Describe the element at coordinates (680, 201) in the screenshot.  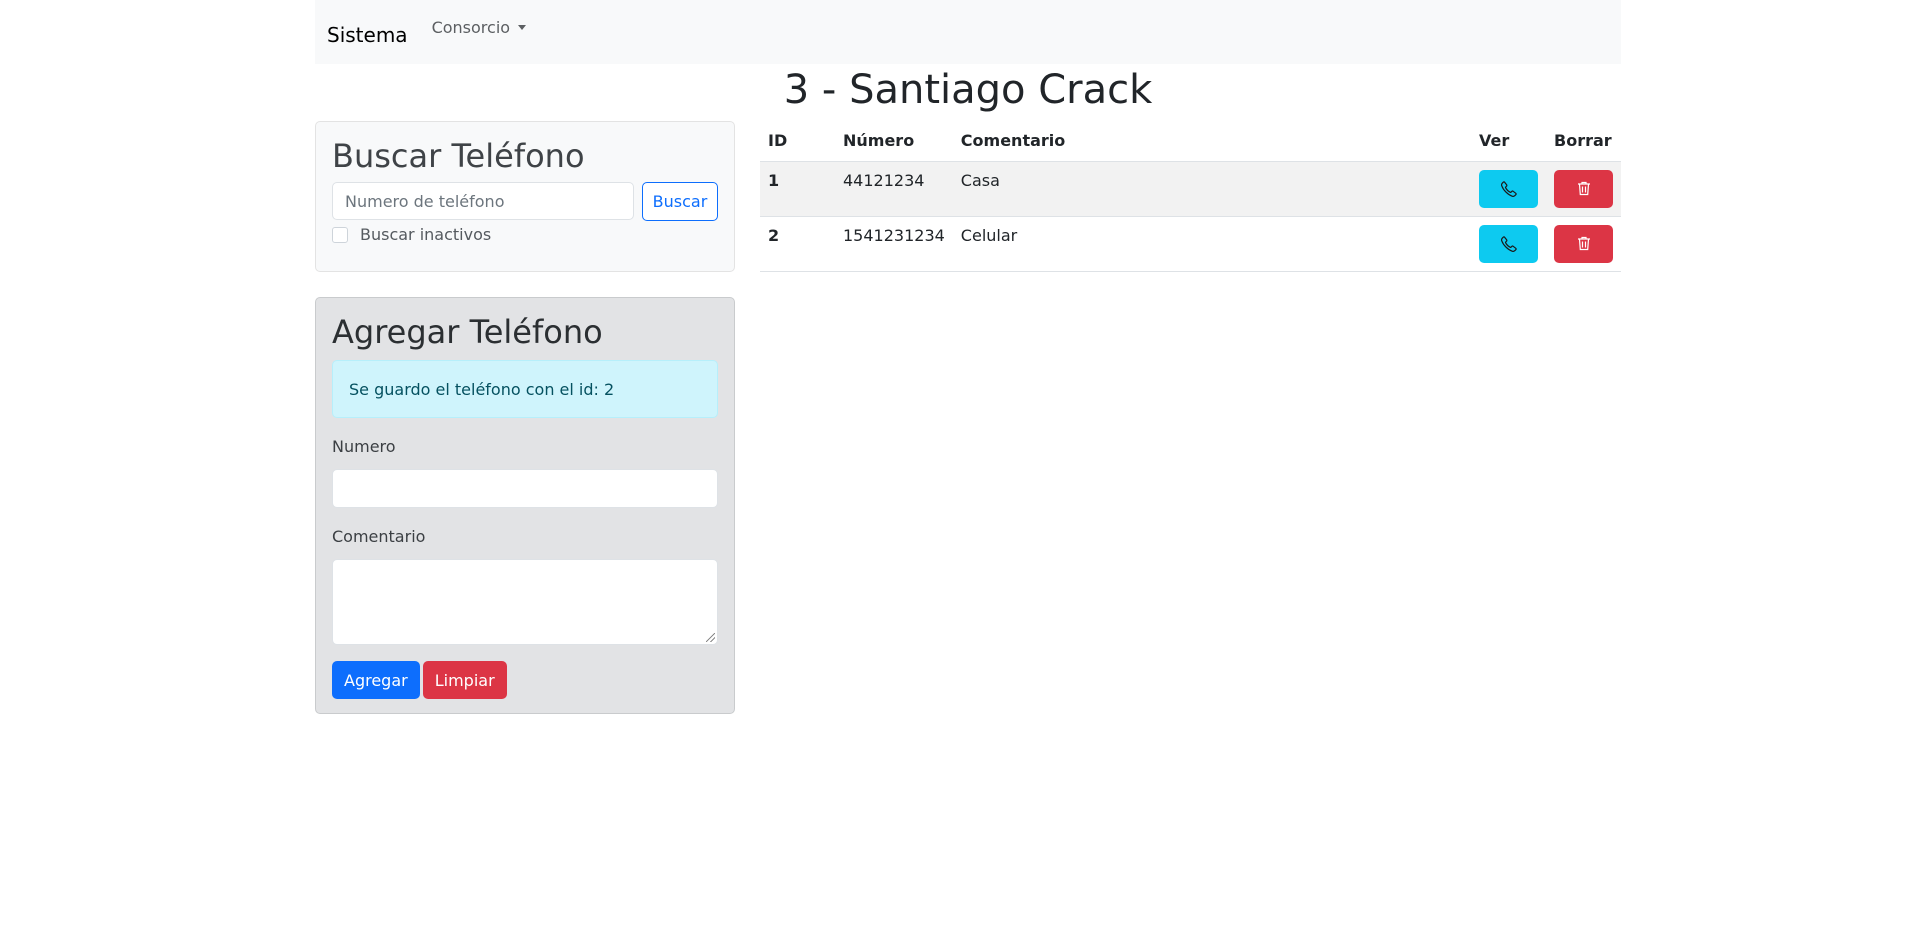
I see `search-button: Buscar` at that location.